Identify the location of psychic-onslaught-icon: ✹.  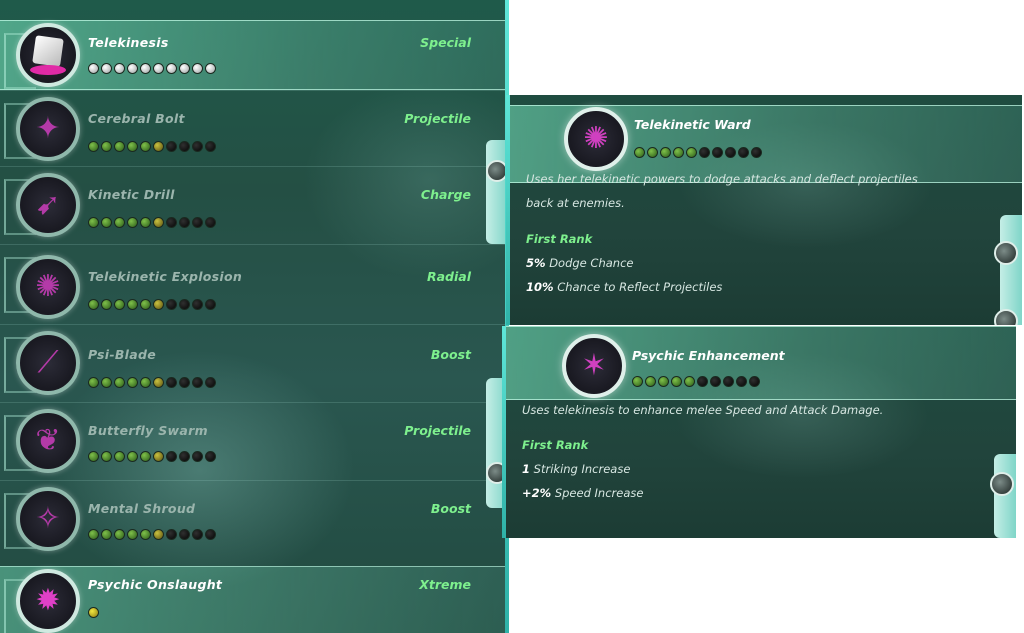
(48, 601).